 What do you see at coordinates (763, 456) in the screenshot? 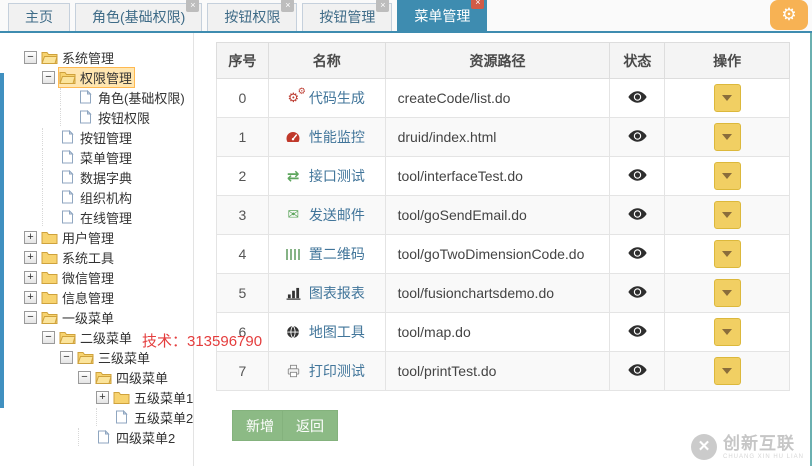
I see `watermark-subtext: CHUANG XIN HU LIAN` at bounding box center [763, 456].